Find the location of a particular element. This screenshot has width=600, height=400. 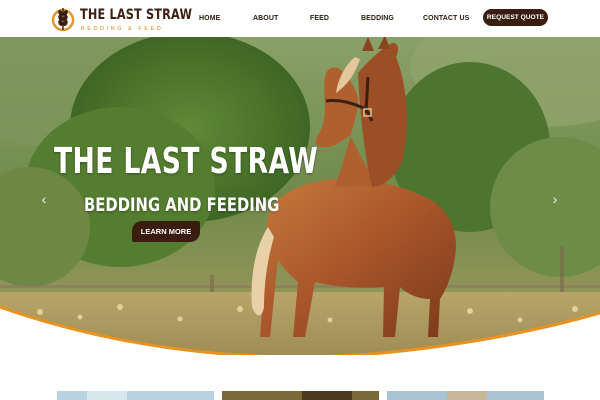

hero-title: THE LAST STRAW is located at coordinates (186, 161).